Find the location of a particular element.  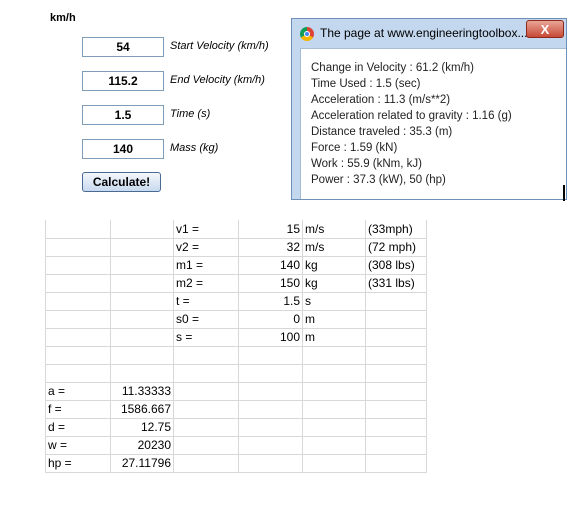

end-velocity-input is located at coordinates (123, 81).